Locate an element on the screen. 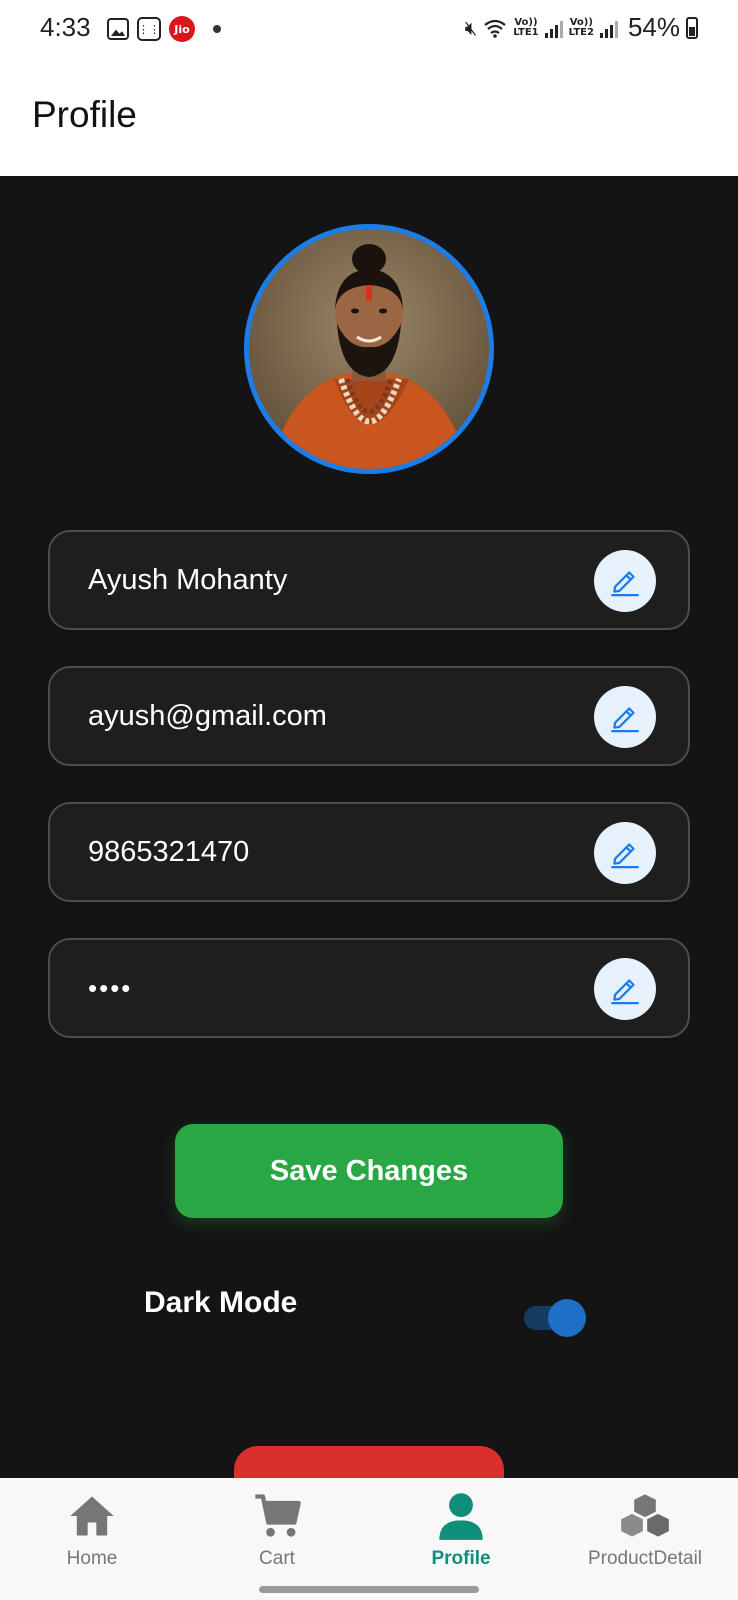  avatar is located at coordinates (369, 349).